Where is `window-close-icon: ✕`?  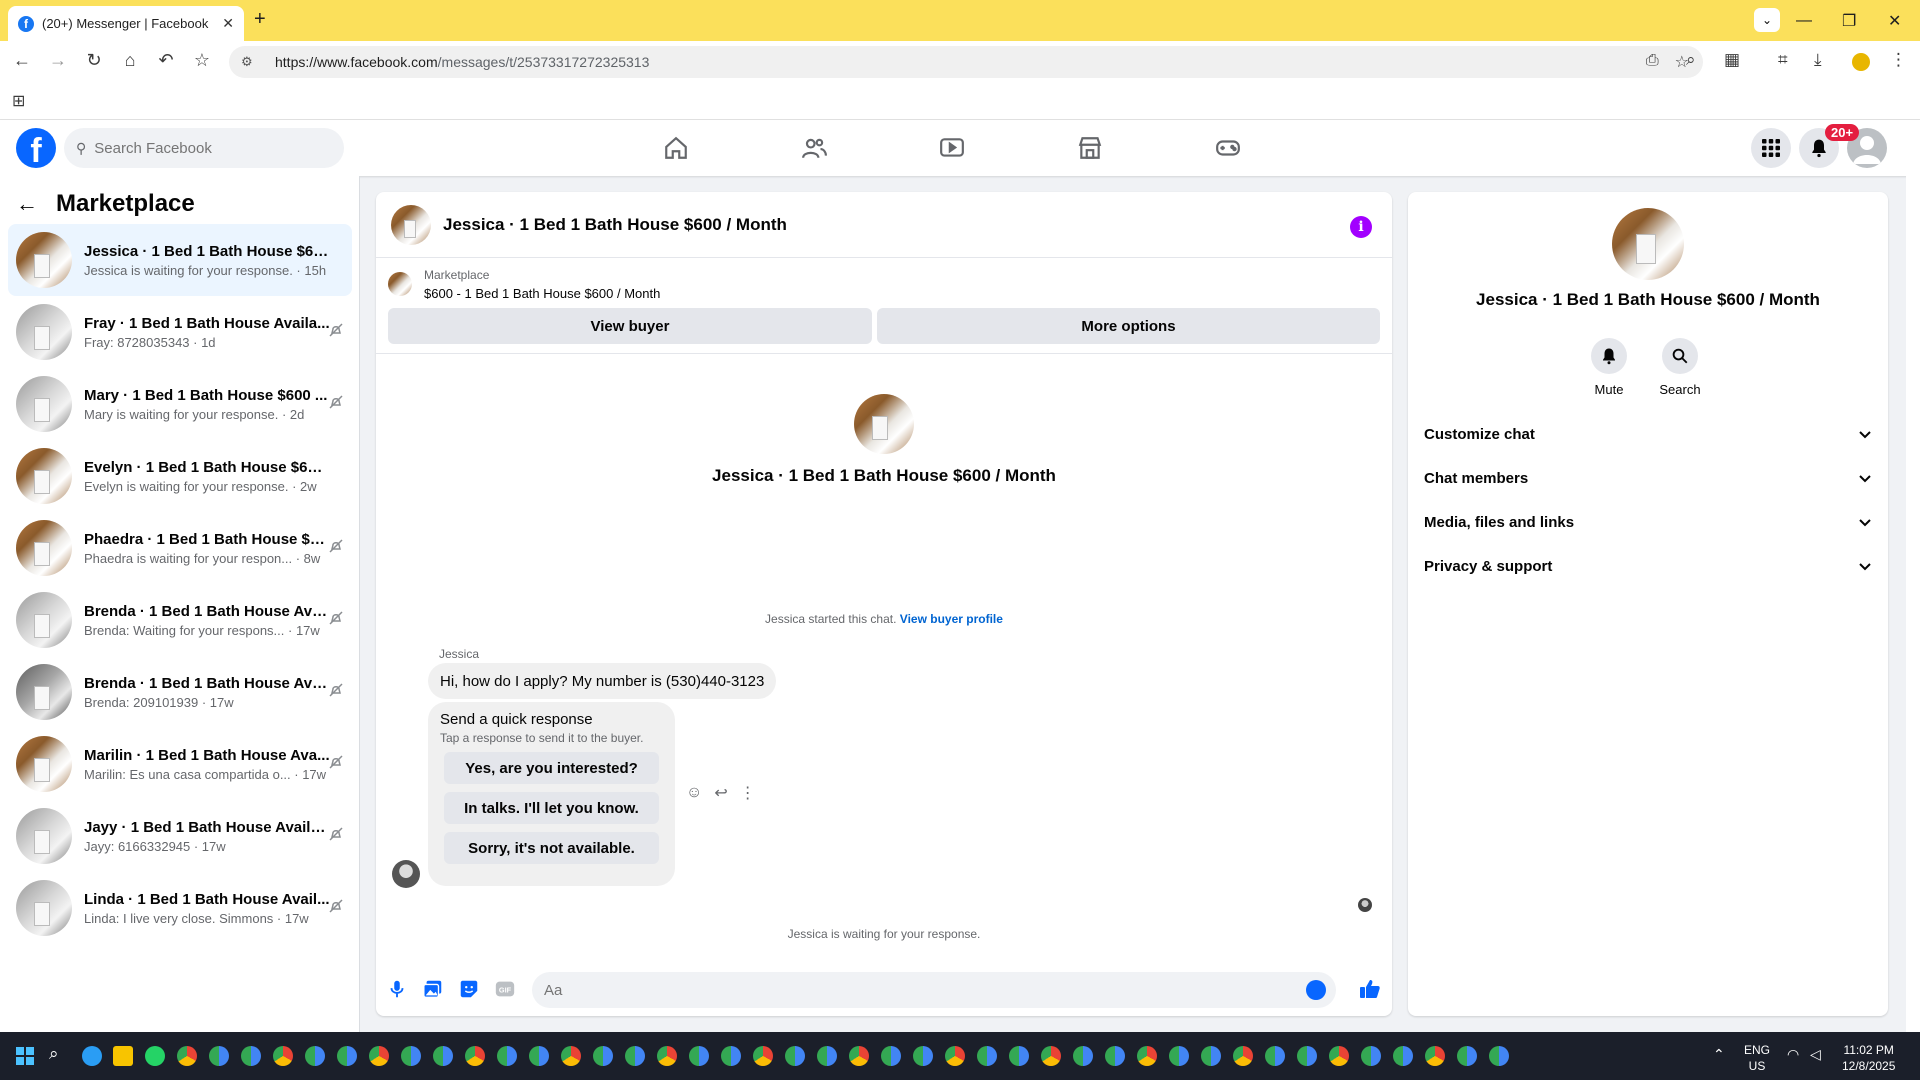
window-close-icon: ✕ is located at coordinates (1894, 20).